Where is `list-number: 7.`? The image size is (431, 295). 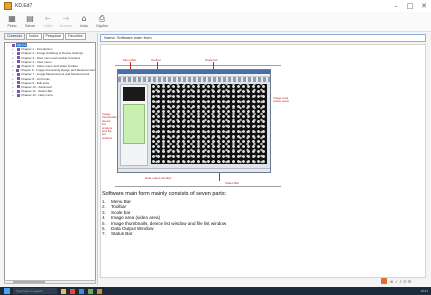 list-number: 7. is located at coordinates (104, 234).